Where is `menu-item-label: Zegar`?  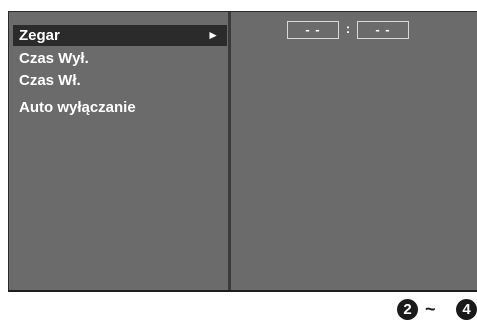 menu-item-label: Zegar is located at coordinates (39, 35).